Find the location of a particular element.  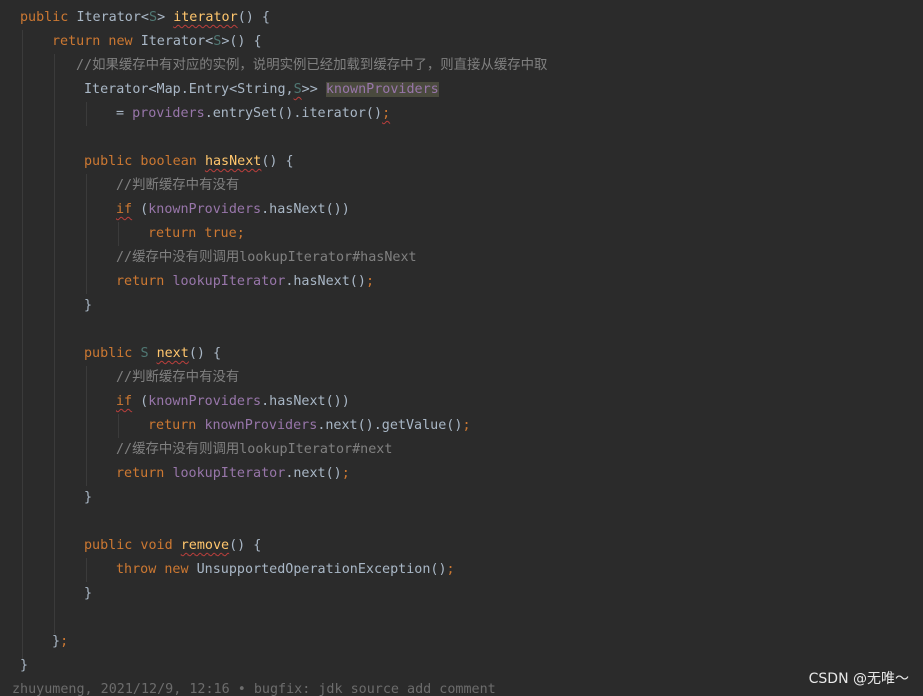

code-line: public void remove() { is located at coordinates (172, 546).